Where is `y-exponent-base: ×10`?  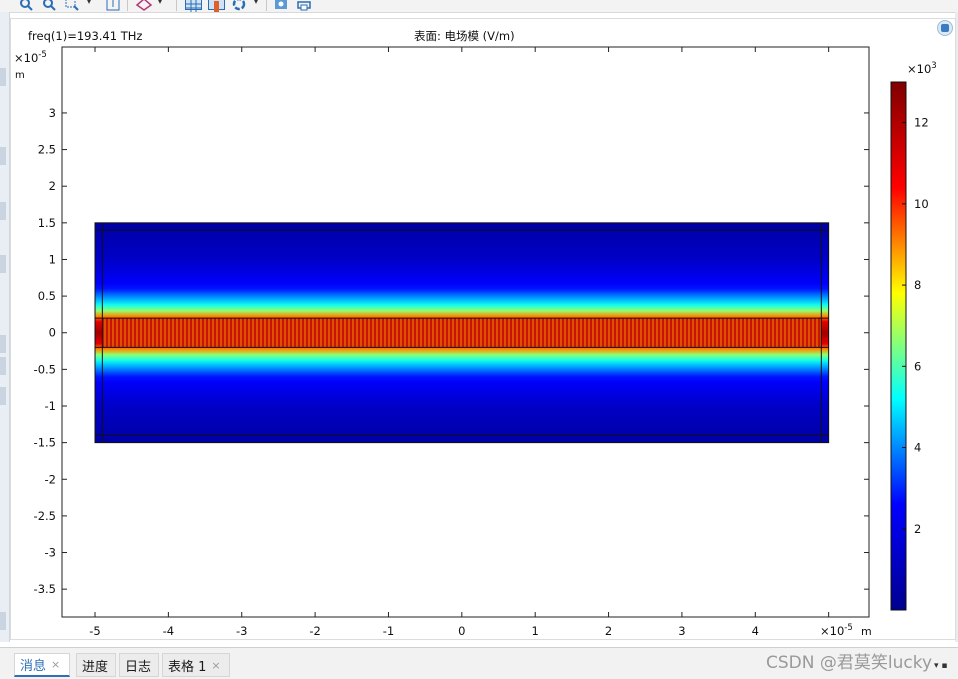
y-exponent-base: ×10 is located at coordinates (26, 58).